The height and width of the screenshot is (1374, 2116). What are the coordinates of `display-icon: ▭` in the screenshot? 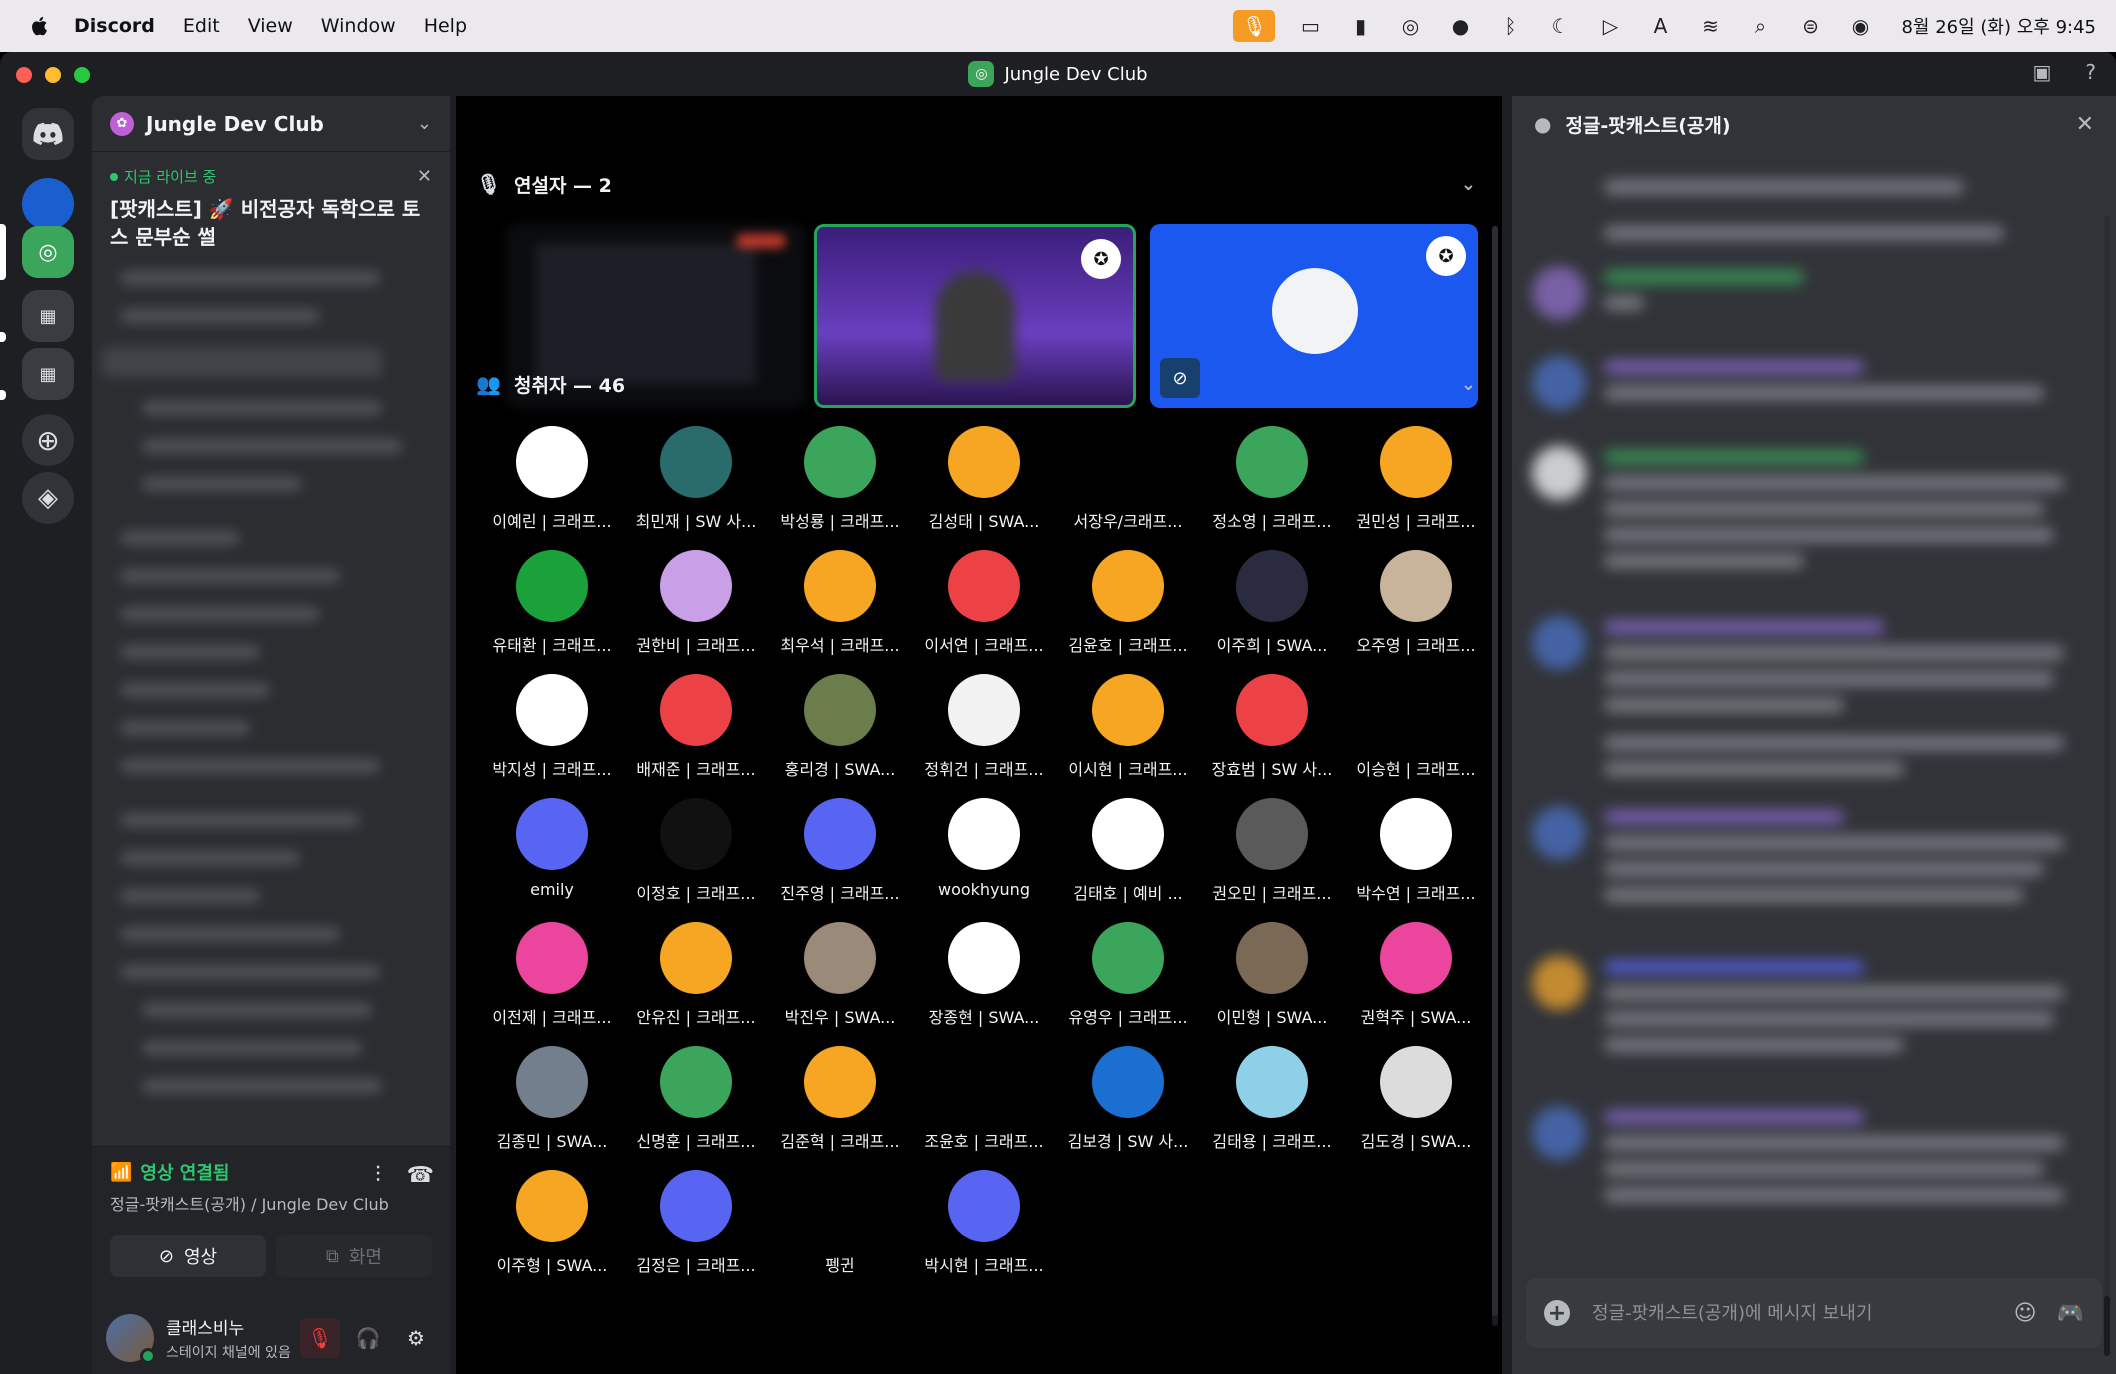 It's located at (1310, 26).